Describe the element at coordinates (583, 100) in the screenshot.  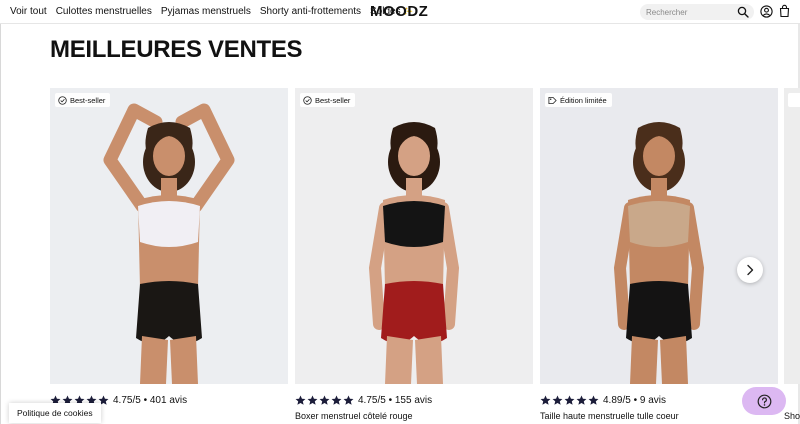
I see `badge-label: Édition limitée` at that location.